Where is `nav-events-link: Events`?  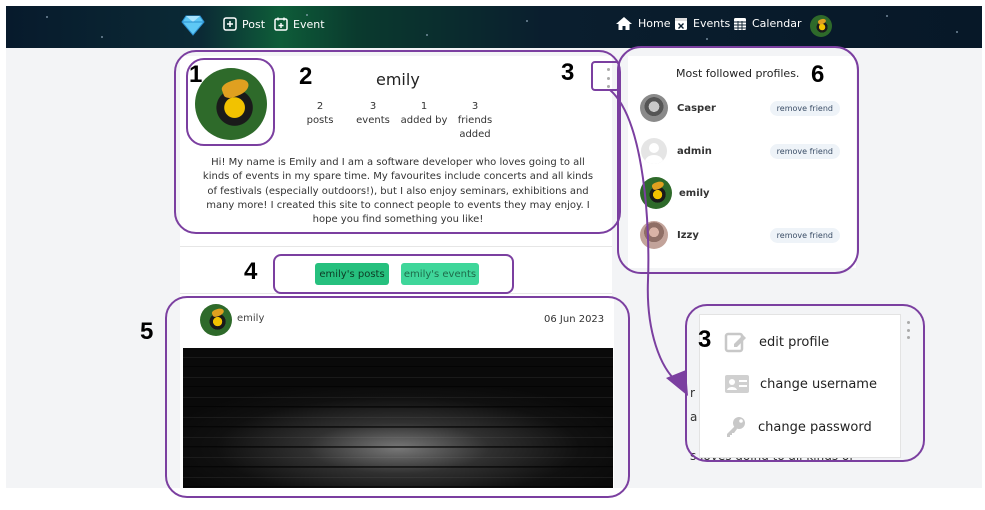
nav-events-link: Events is located at coordinates (702, 23).